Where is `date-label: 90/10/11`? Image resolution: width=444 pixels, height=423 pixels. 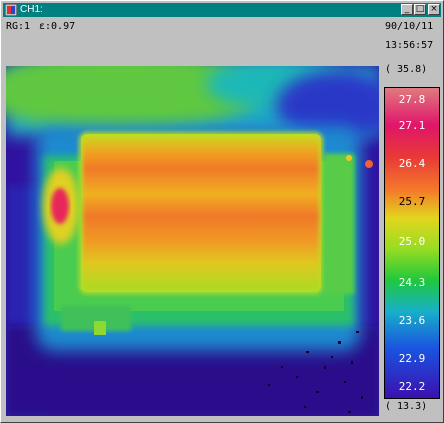 date-label: 90/10/11 is located at coordinates (409, 26).